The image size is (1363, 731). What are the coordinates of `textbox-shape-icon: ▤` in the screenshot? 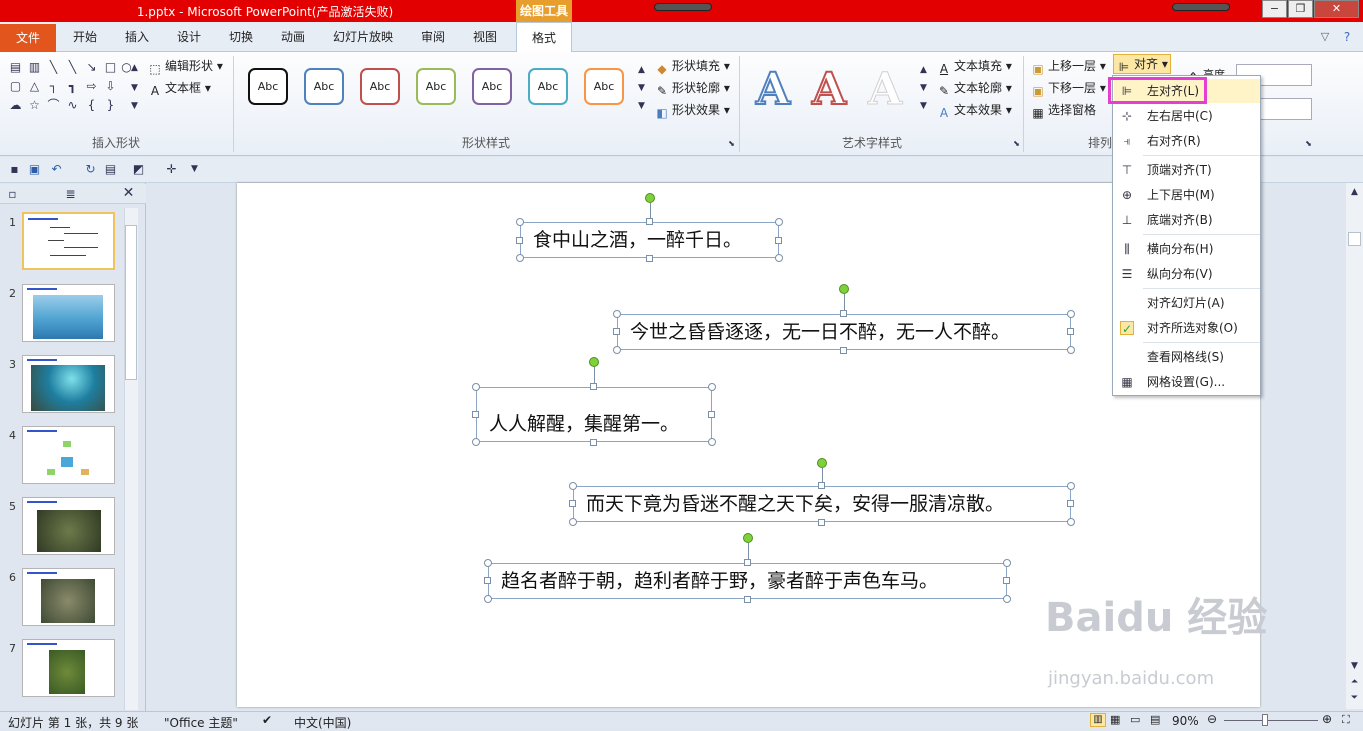 It's located at (15, 67).